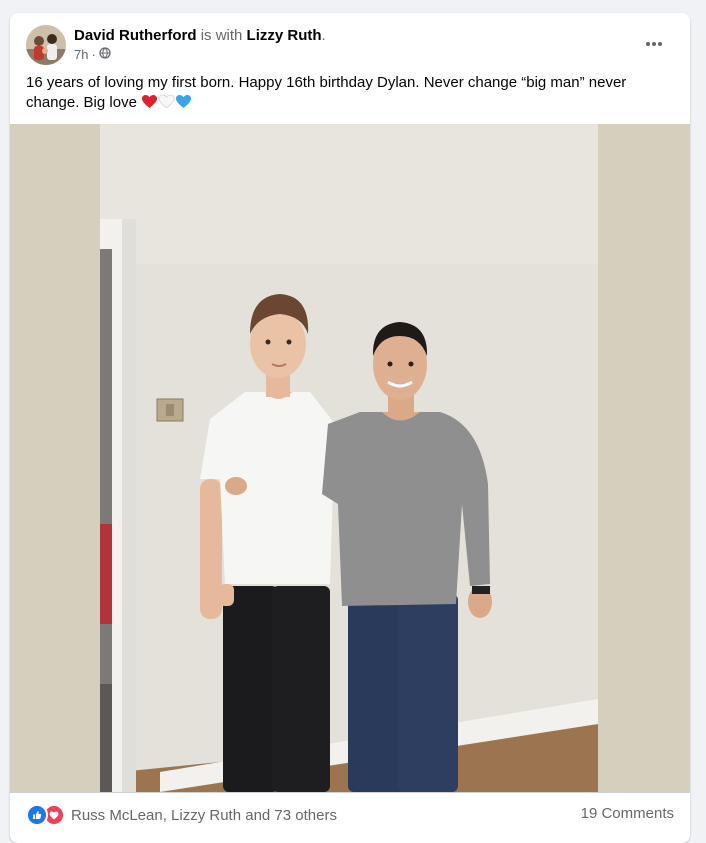 The width and height of the screenshot is (706, 843). I want to click on author-line: David Rutherford is with Lizzy Ruth., so click(200, 36).